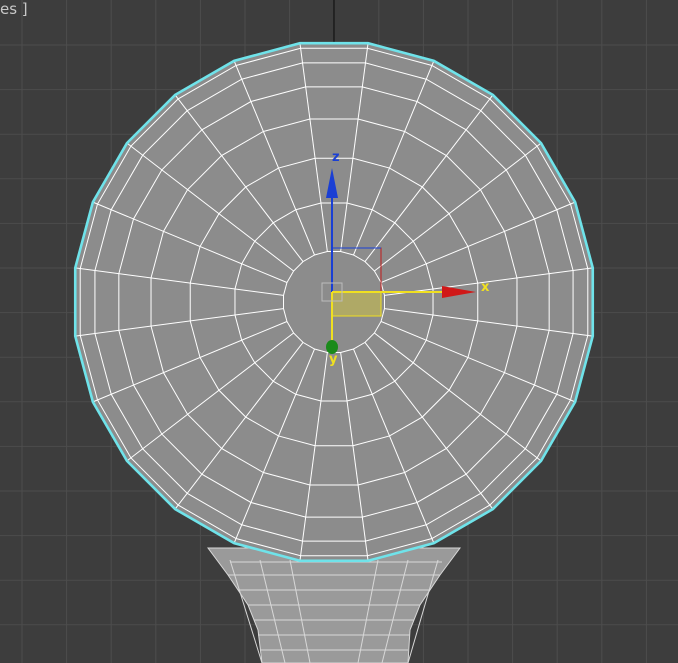 The width and height of the screenshot is (678, 663). Describe the element at coordinates (333, 359) in the screenshot. I see `y-axis-label: y` at that location.